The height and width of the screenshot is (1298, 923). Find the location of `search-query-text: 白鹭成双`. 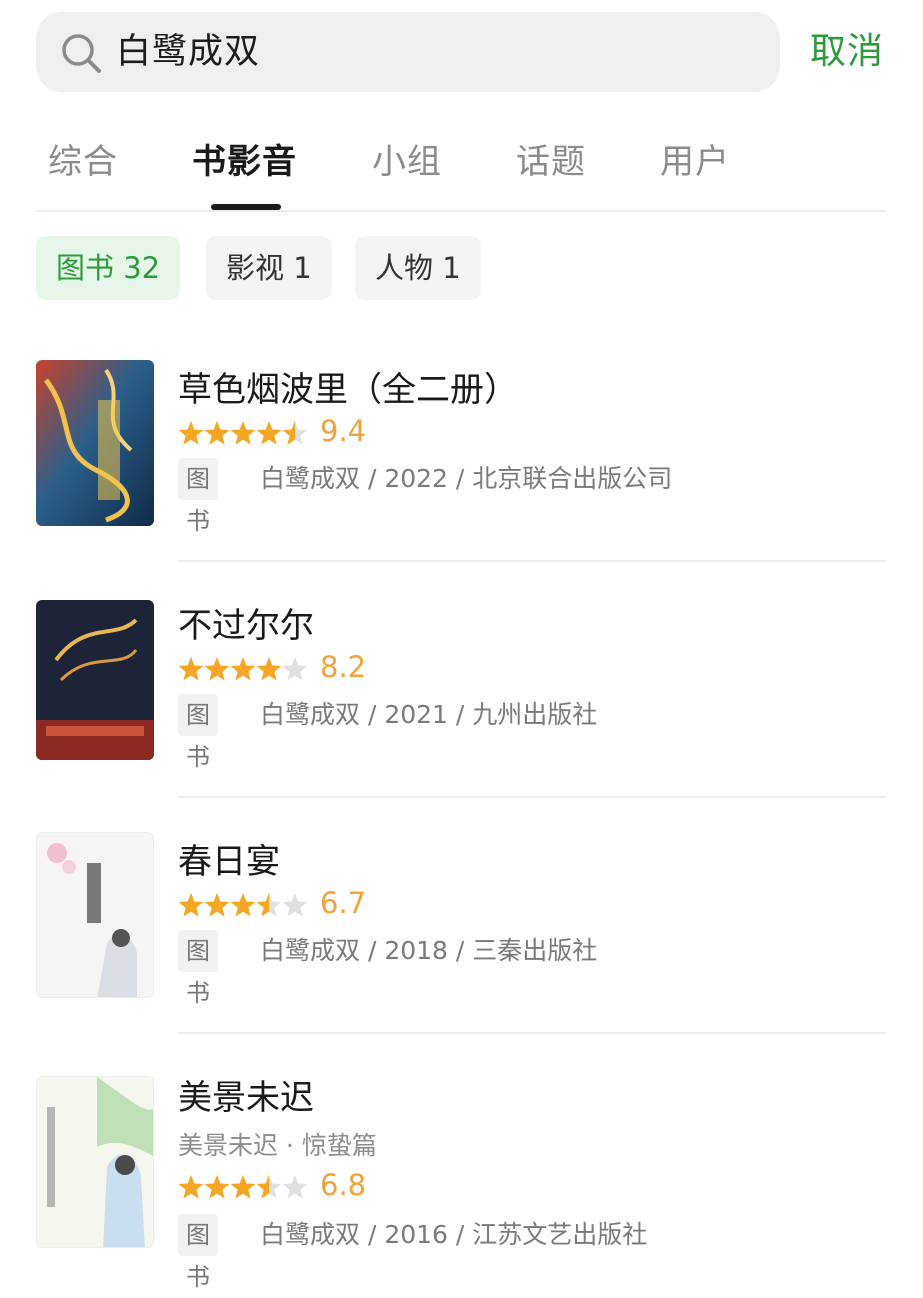

search-query-text: 白鹭成双 is located at coordinates (188, 52).